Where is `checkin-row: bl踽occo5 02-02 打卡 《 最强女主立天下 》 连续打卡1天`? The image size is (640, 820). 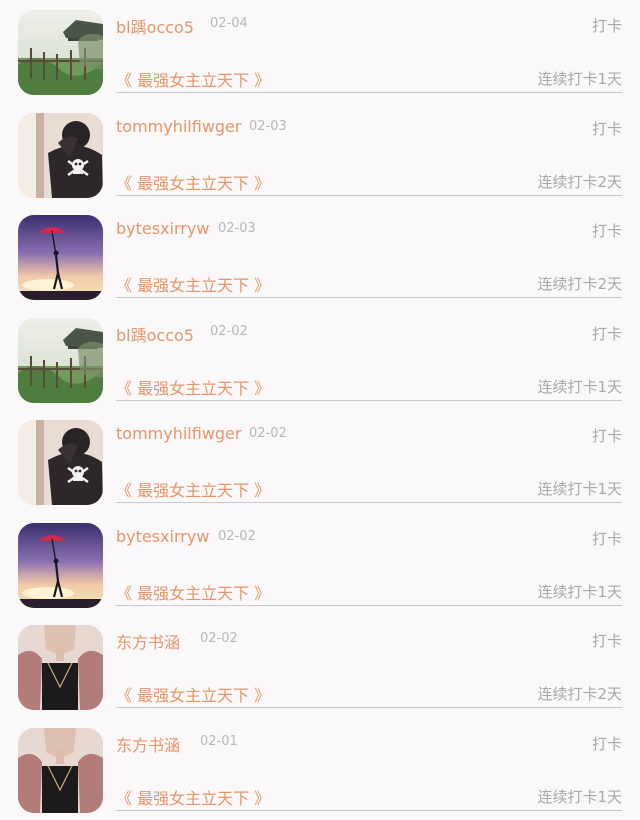
checkin-row: bl踽occo5 02-02 打卡 《 最强女主立天下 》 连续打卡1天 is located at coordinates (320, 359).